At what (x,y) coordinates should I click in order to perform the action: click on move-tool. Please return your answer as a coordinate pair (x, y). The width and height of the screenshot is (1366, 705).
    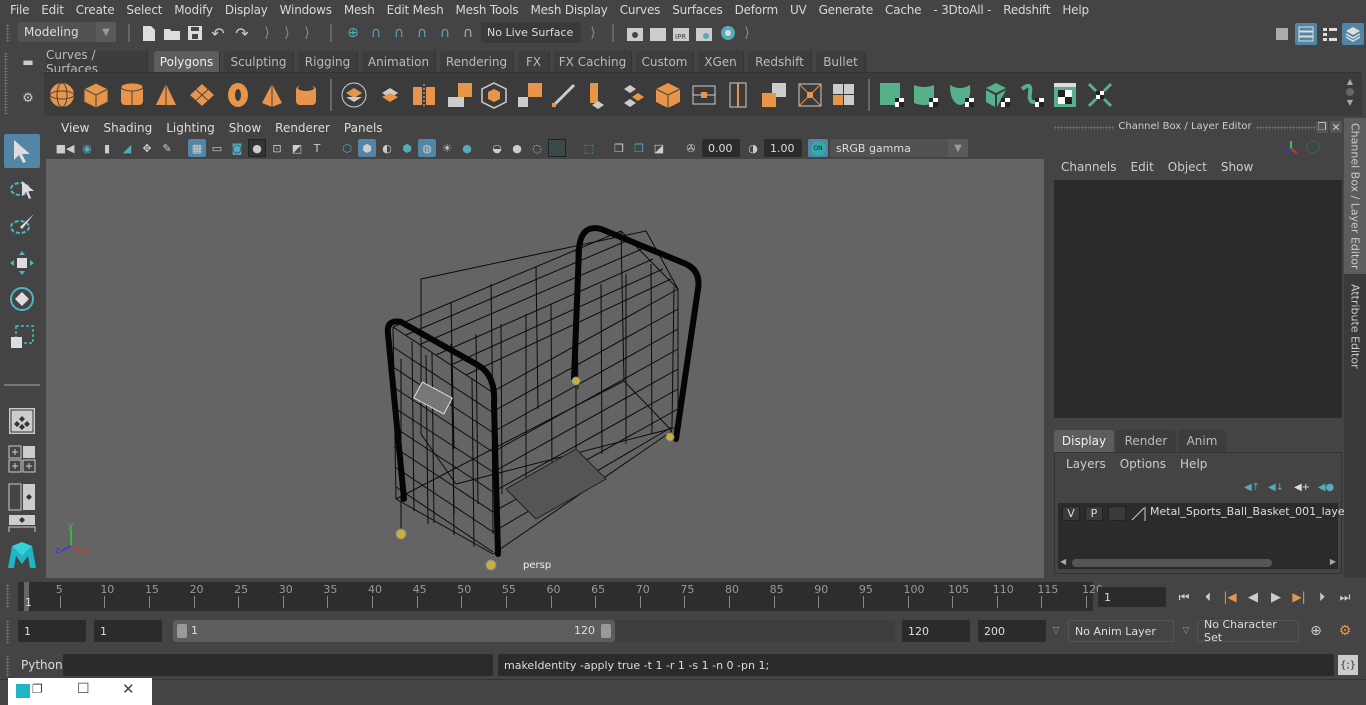
    Looking at the image, I should click on (22, 263).